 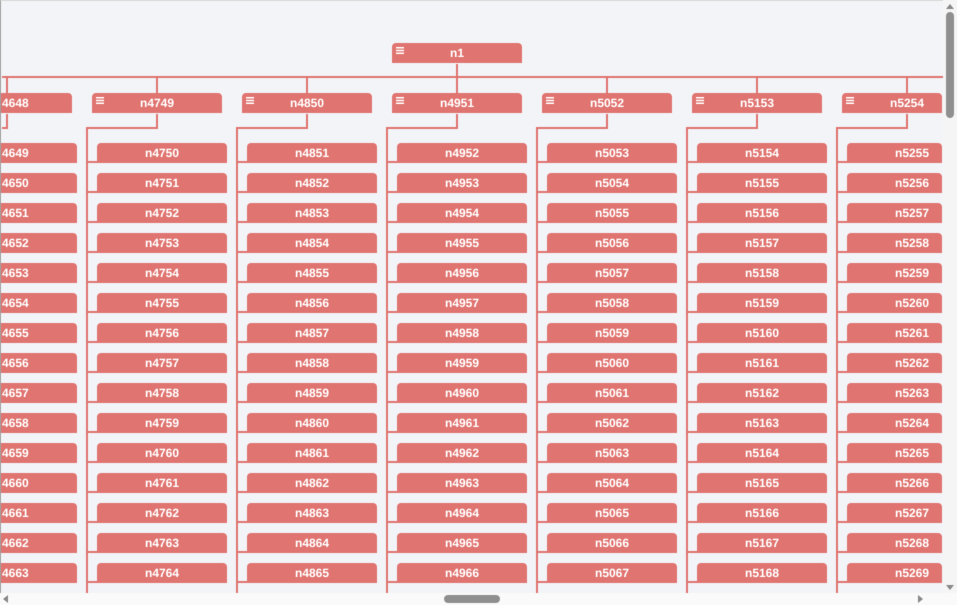 I want to click on connector-line, so click(x=5, y=121).